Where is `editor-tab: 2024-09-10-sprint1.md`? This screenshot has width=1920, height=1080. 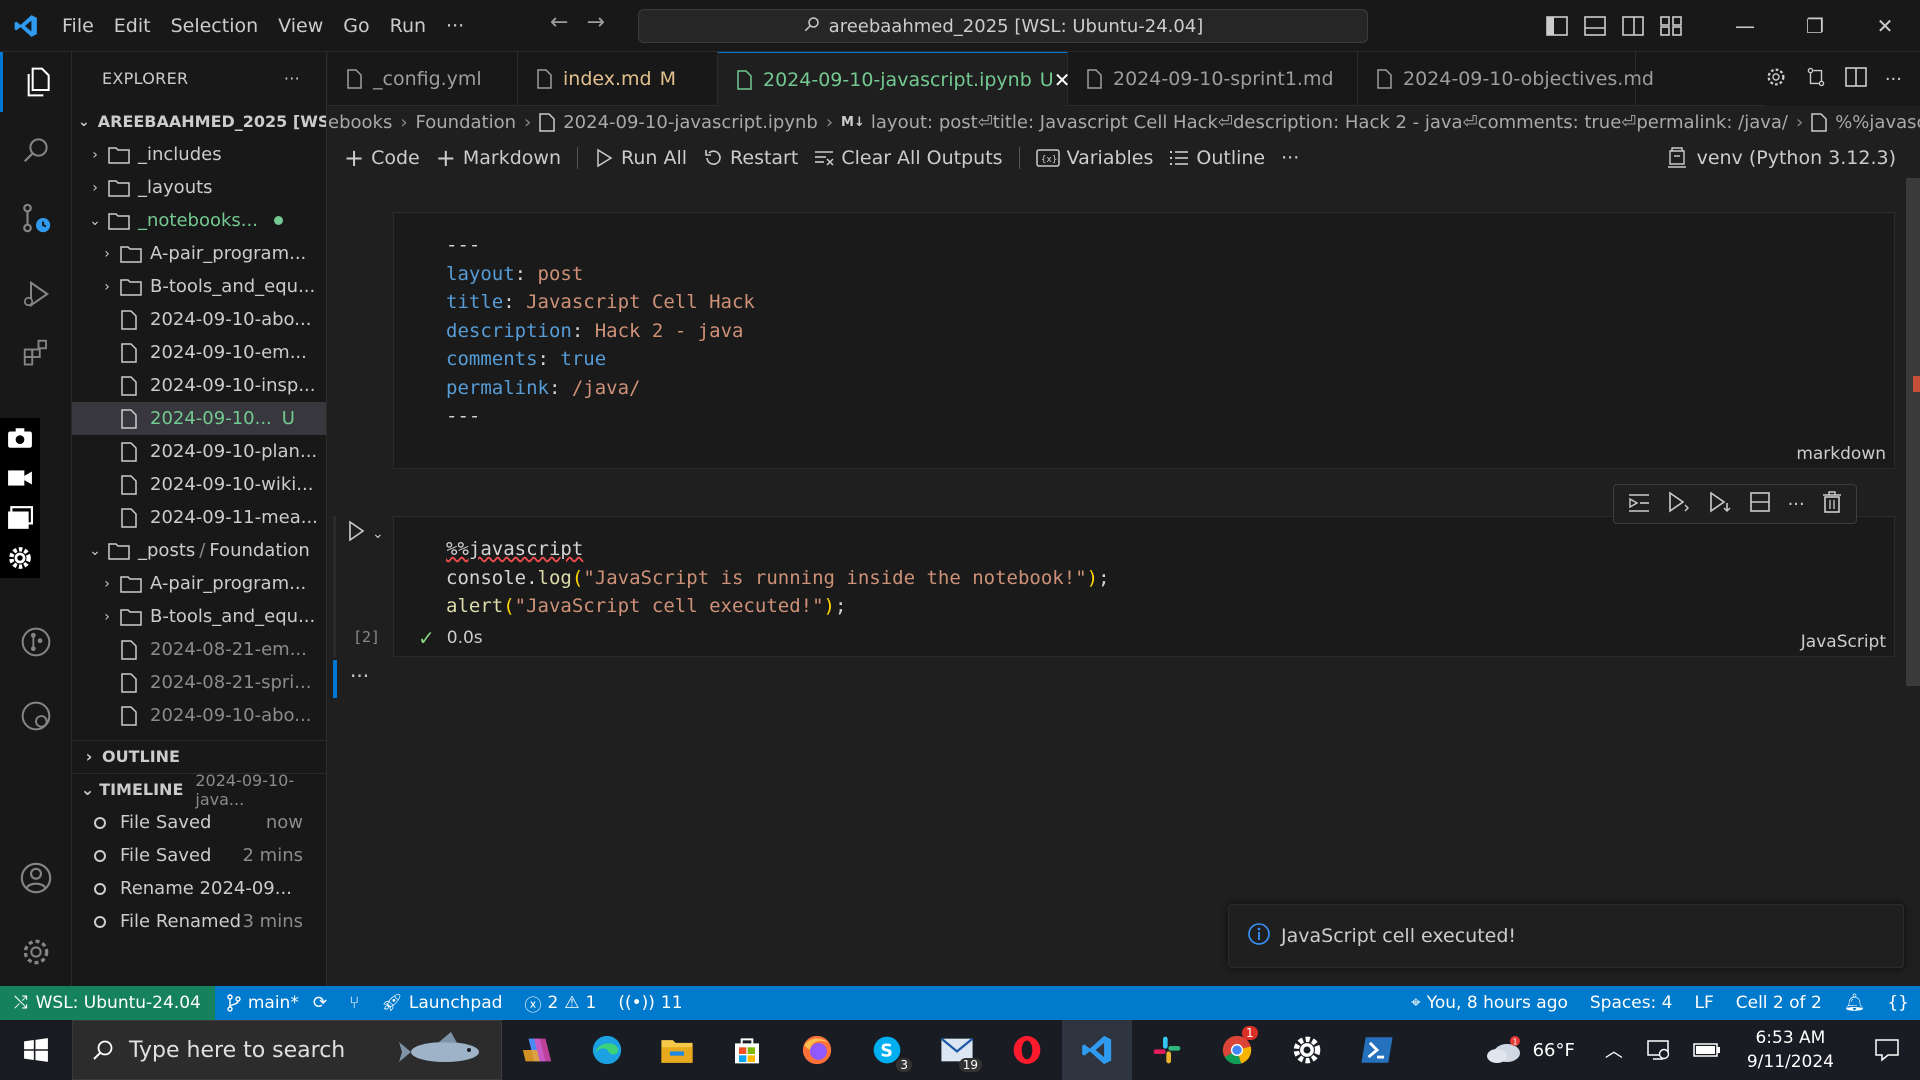
editor-tab: 2024-09-10-sprint1.md is located at coordinates (1213, 79).